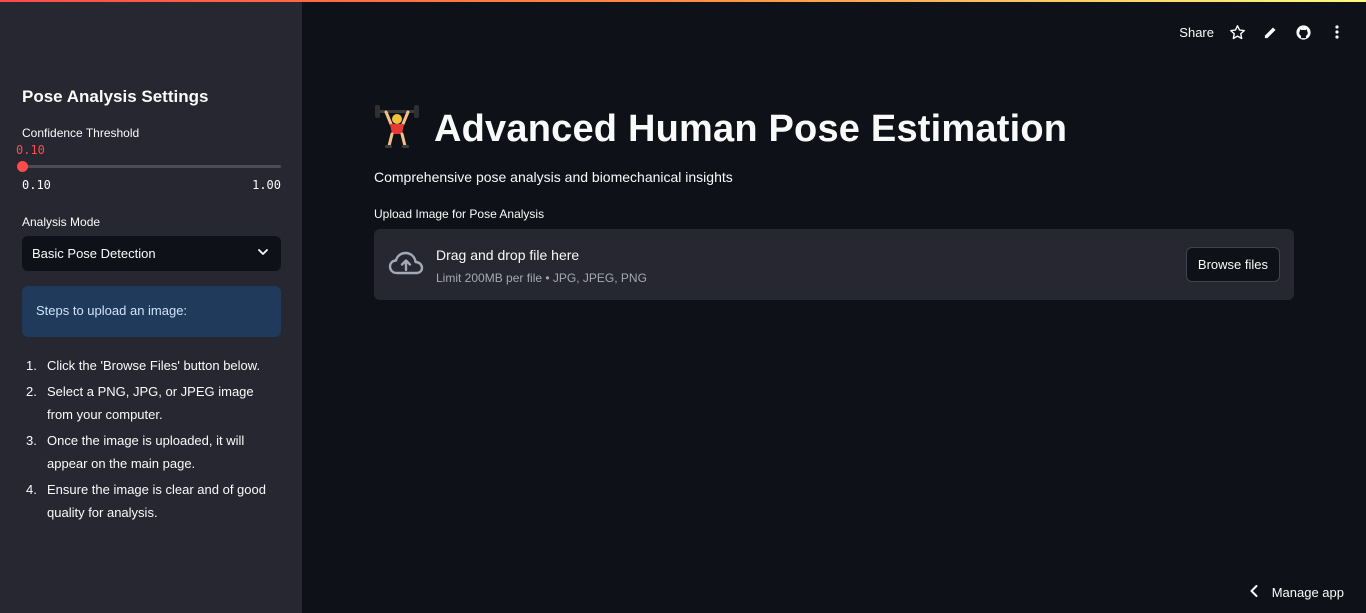 The height and width of the screenshot is (613, 1366). What do you see at coordinates (683, 1) in the screenshot?
I see `top-decoration-bar` at bounding box center [683, 1].